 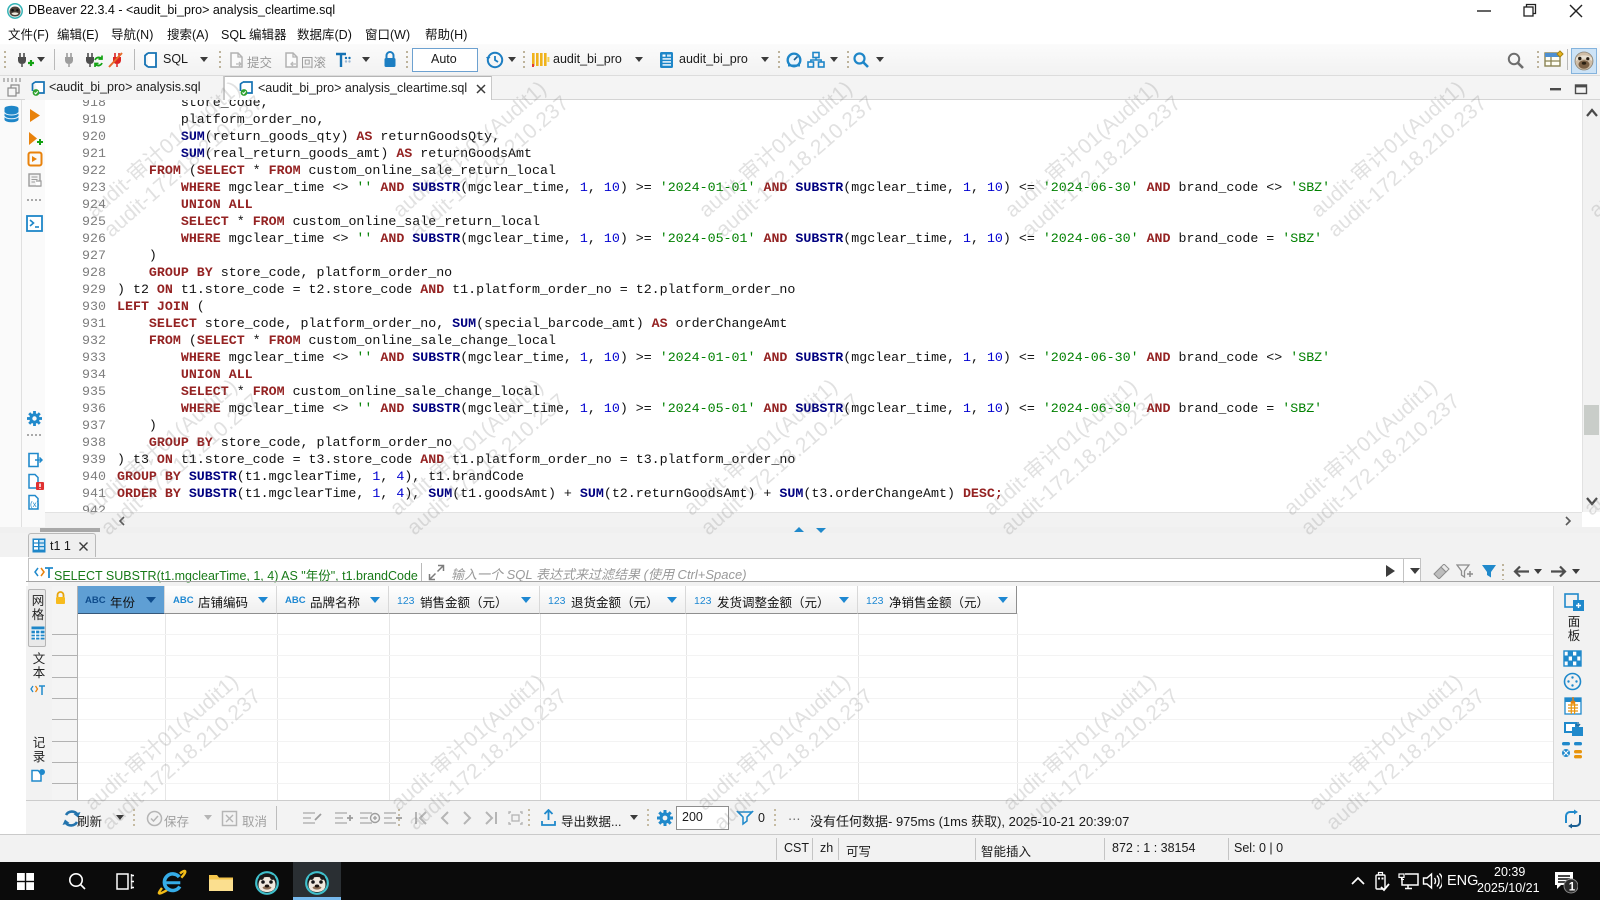 I want to click on svg-text: 1, so click(x=1572, y=888).